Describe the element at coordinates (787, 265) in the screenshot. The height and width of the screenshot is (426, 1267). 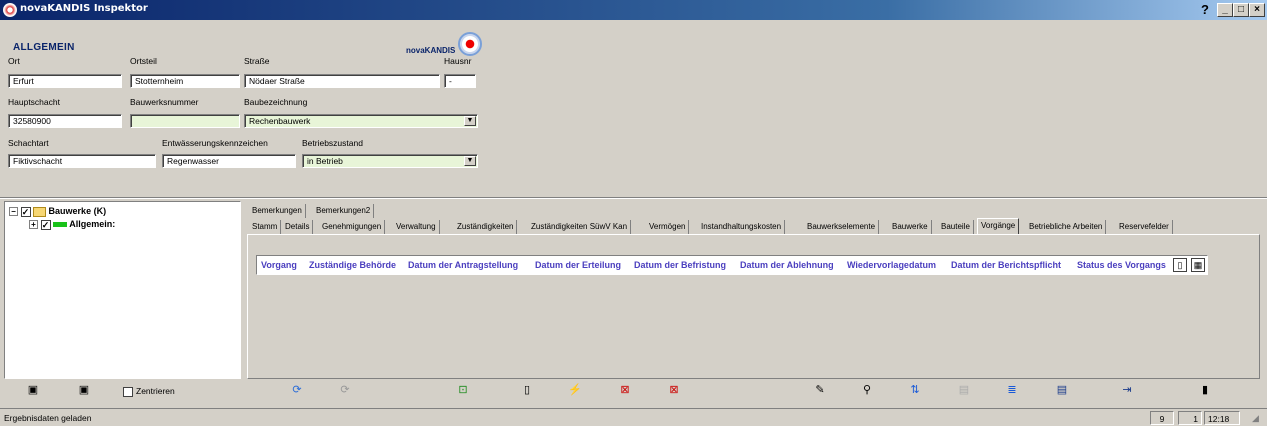
I see `column-header: Datum der Ablehnung` at that location.